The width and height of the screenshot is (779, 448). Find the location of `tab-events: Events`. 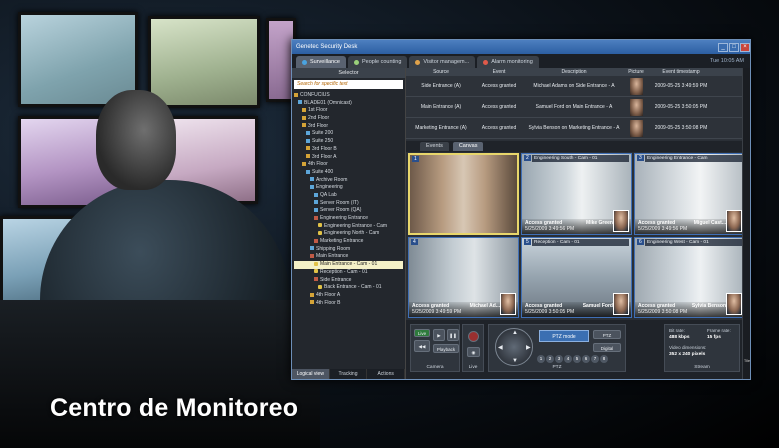

tab-events: Events is located at coordinates (434, 146).